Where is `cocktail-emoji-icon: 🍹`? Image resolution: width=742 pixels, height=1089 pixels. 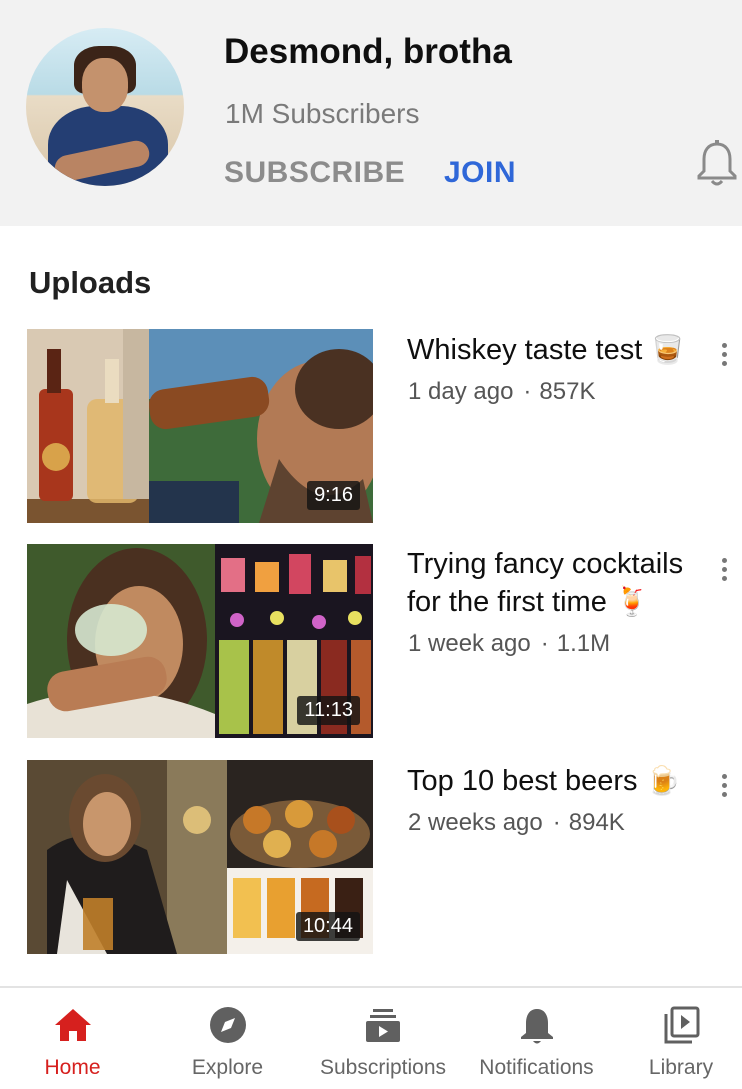 cocktail-emoji-icon: 🍹 is located at coordinates (632, 601).